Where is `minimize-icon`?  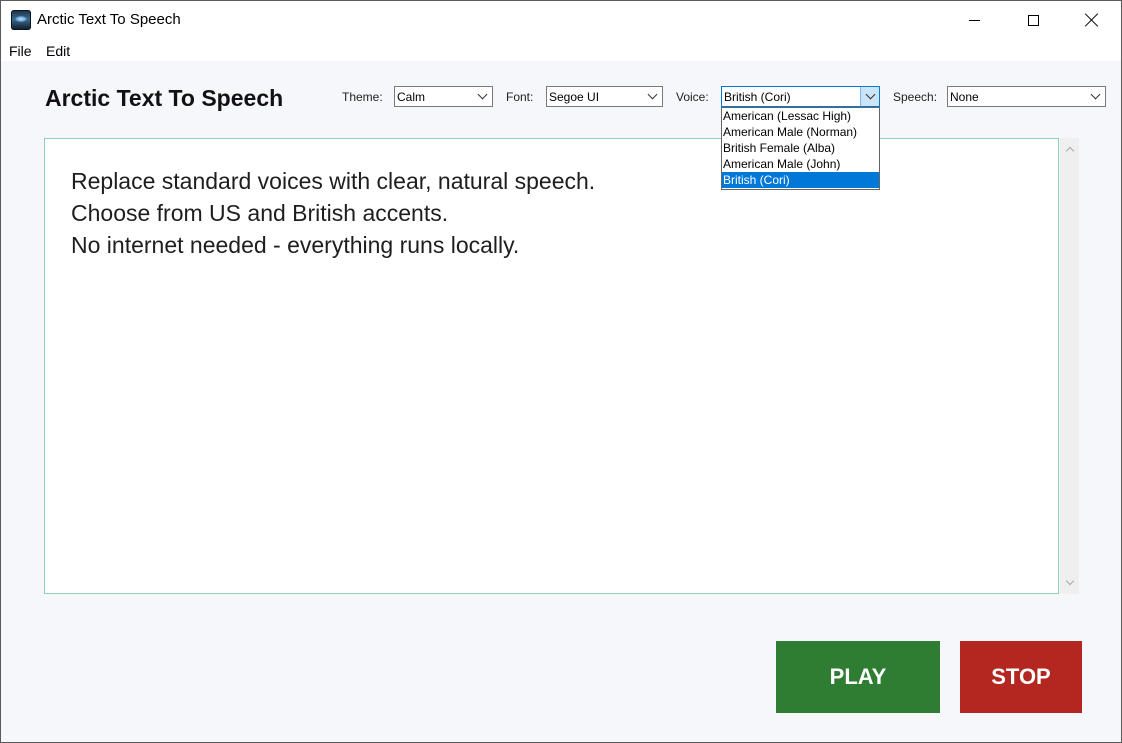
minimize-icon is located at coordinates (974, 20).